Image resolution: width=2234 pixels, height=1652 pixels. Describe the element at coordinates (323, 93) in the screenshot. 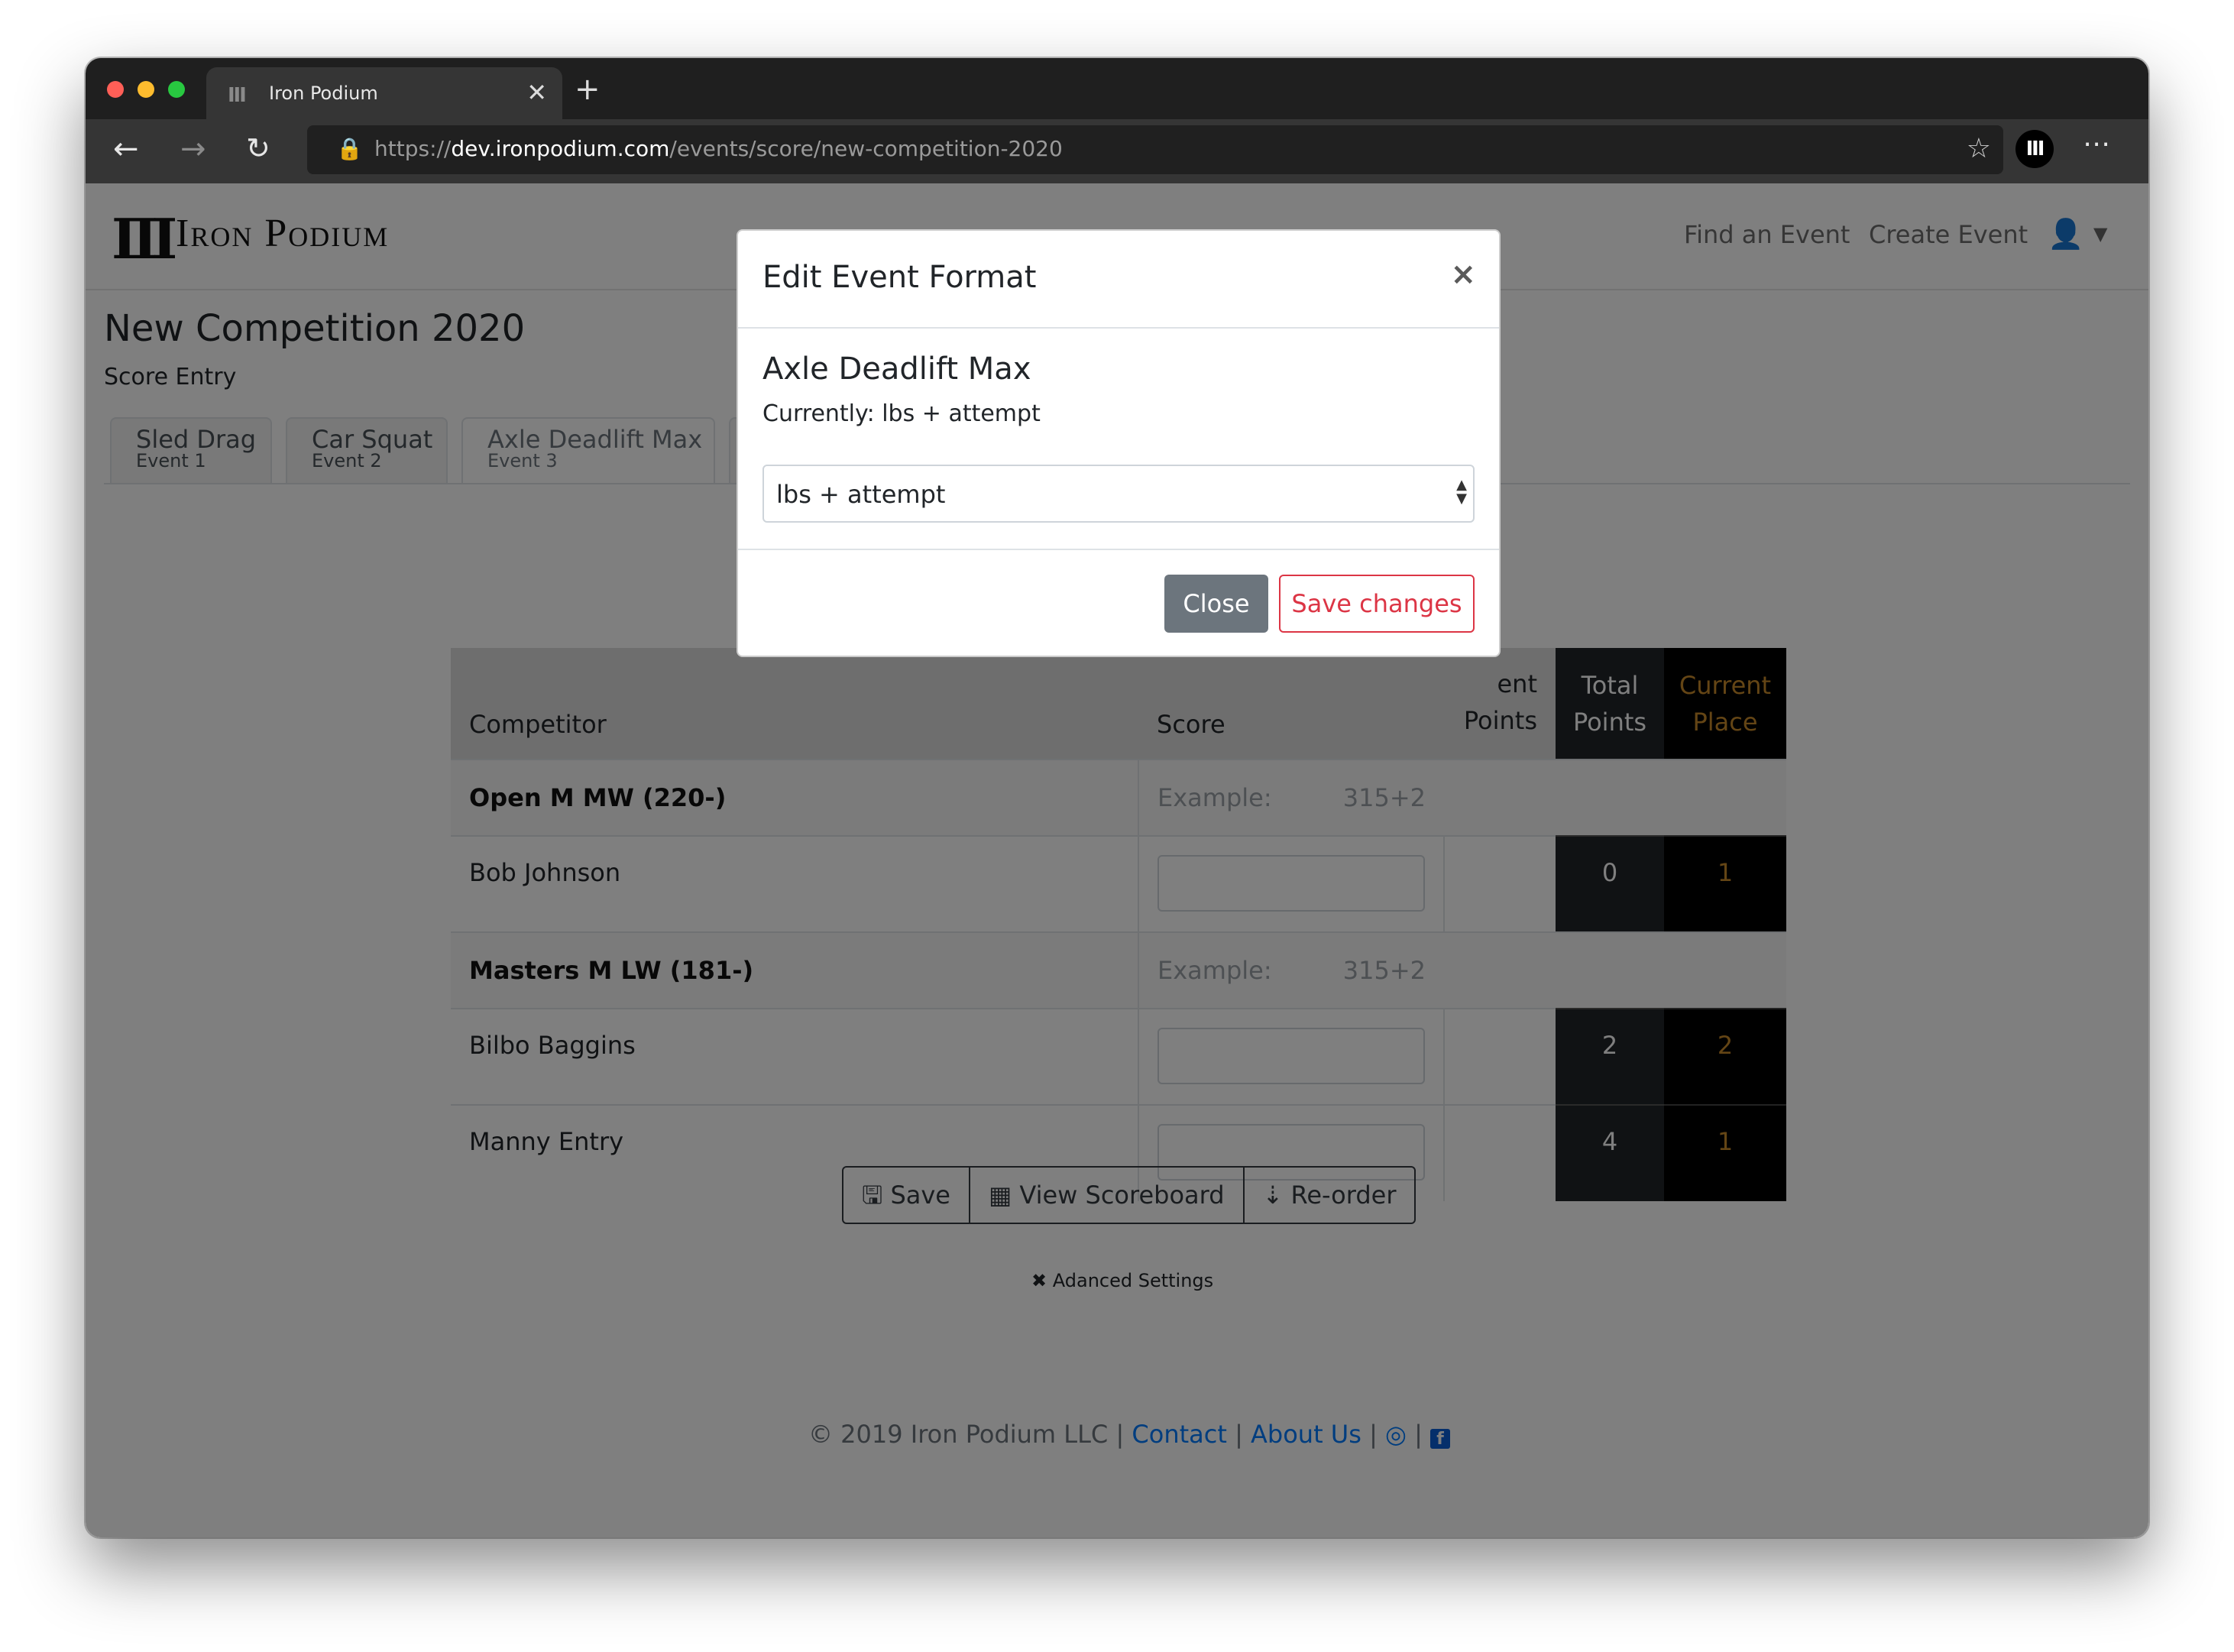

I see `tab-title: Iron Podium` at that location.